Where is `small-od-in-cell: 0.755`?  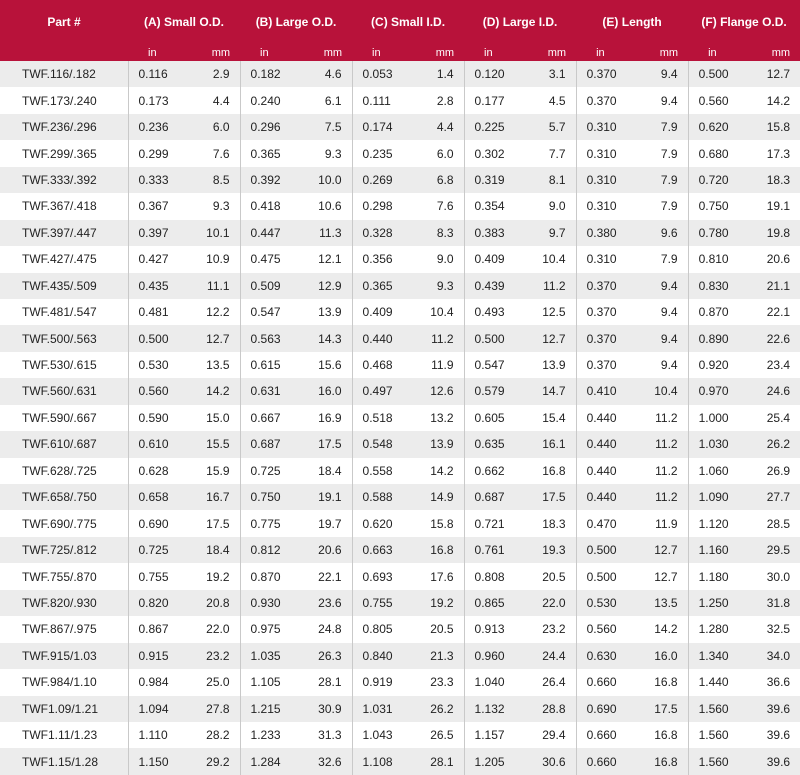 small-od-in-cell: 0.755 is located at coordinates (155, 576).